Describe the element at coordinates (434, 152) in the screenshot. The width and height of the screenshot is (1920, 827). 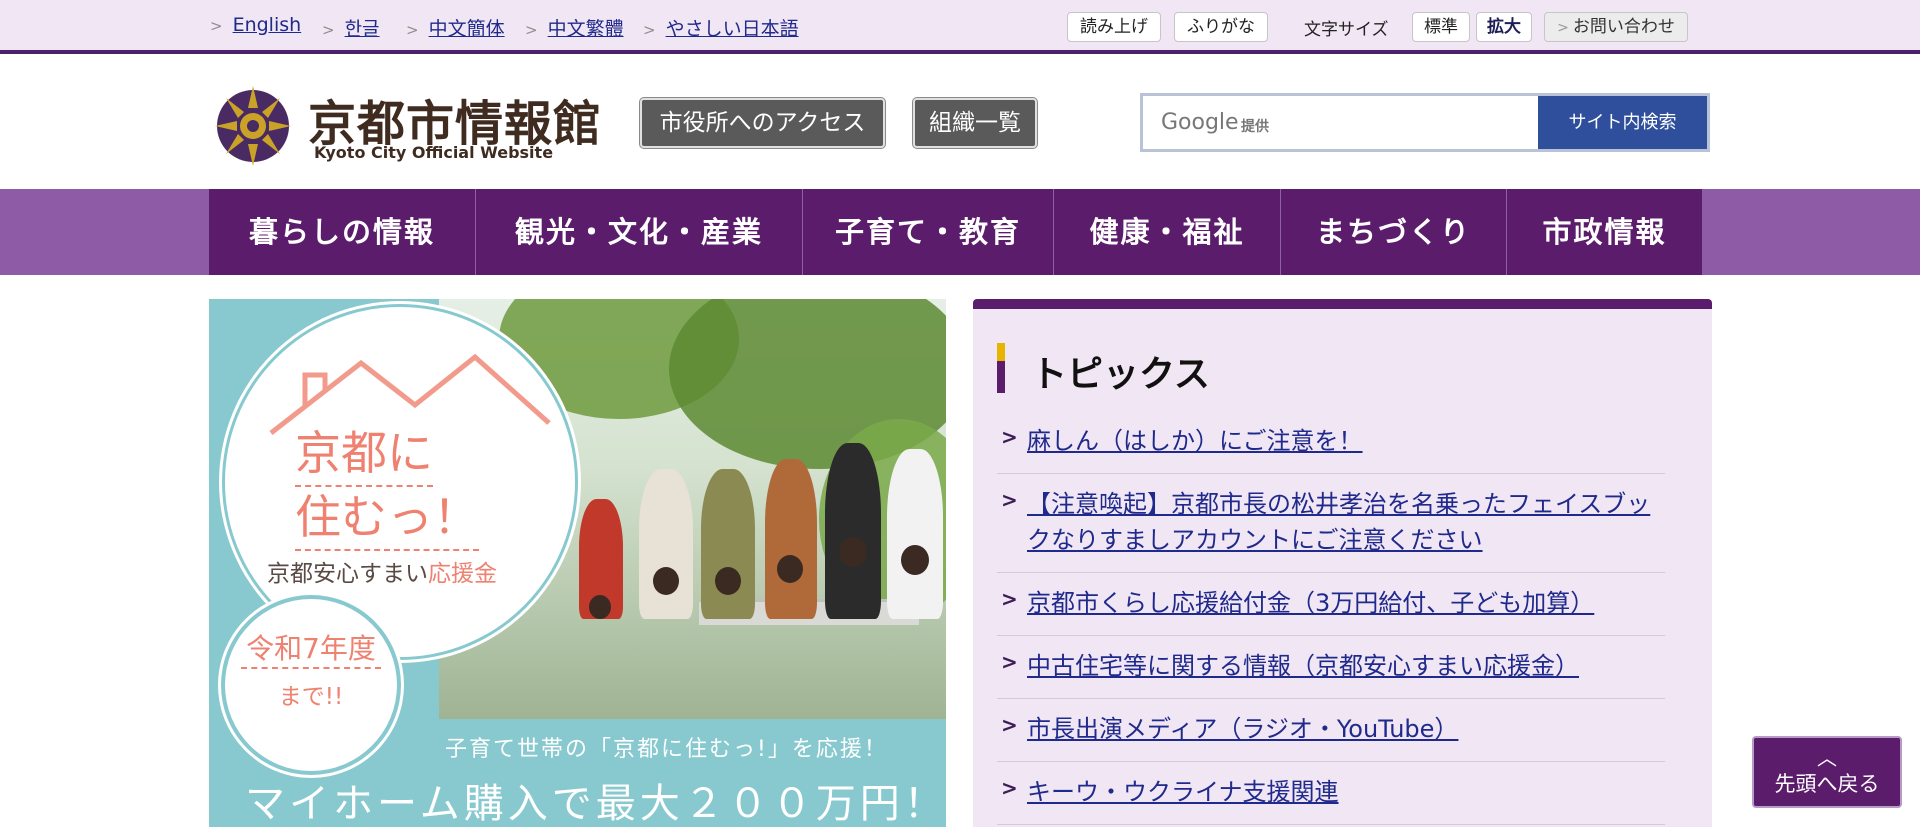
I see `site-name-en: Kyoto City Official Website` at that location.